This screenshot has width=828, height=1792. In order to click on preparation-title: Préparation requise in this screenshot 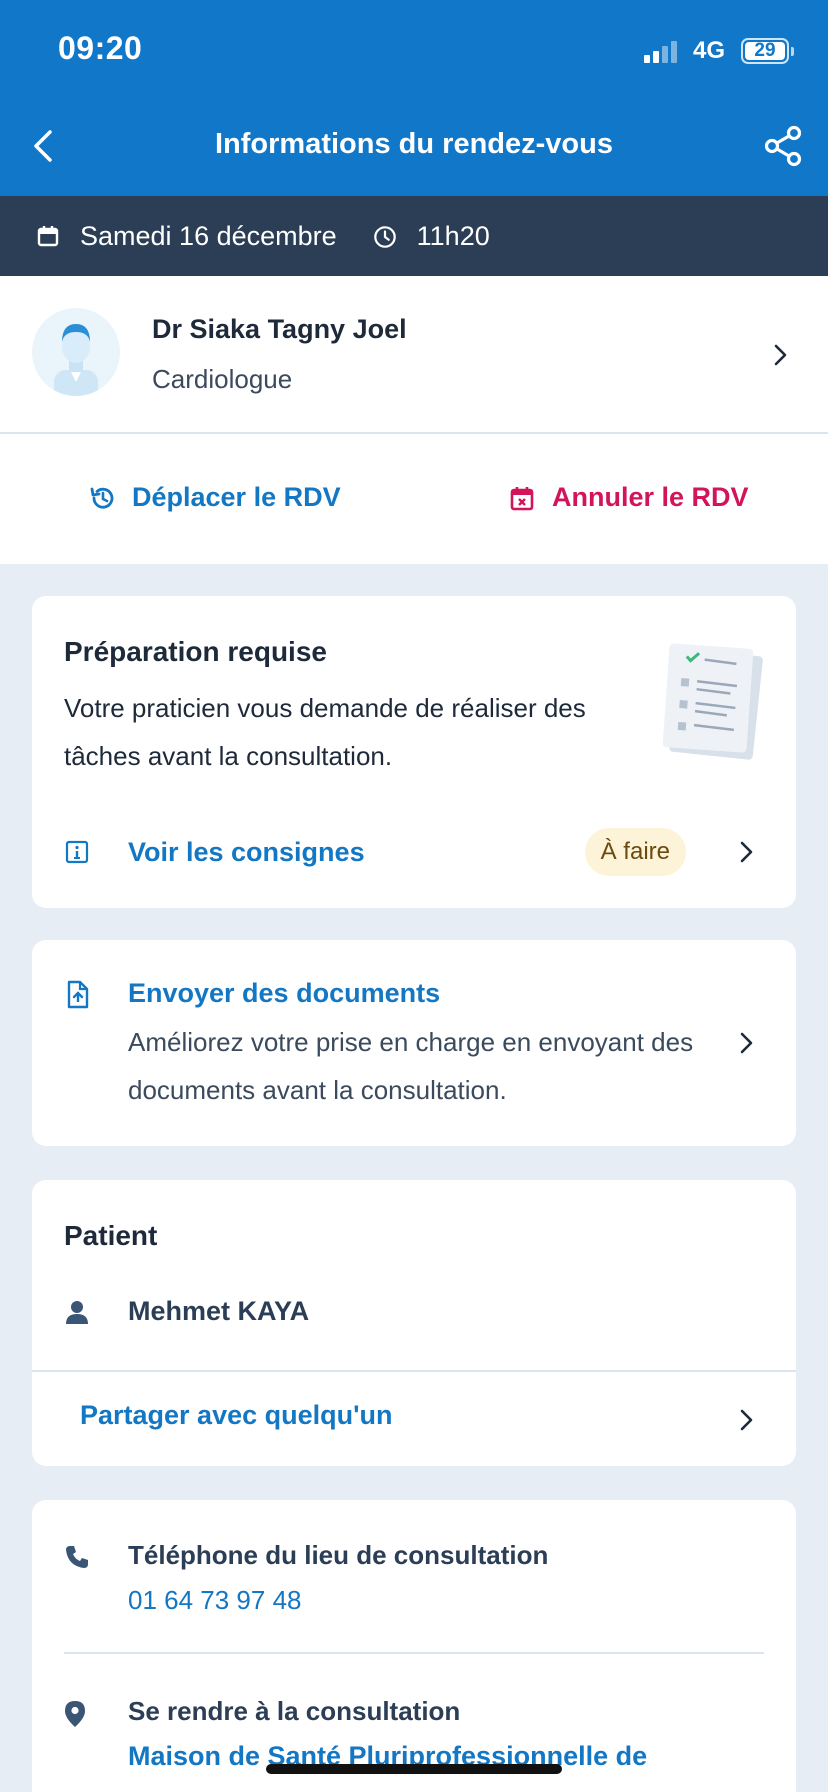, I will do `click(195, 651)`.